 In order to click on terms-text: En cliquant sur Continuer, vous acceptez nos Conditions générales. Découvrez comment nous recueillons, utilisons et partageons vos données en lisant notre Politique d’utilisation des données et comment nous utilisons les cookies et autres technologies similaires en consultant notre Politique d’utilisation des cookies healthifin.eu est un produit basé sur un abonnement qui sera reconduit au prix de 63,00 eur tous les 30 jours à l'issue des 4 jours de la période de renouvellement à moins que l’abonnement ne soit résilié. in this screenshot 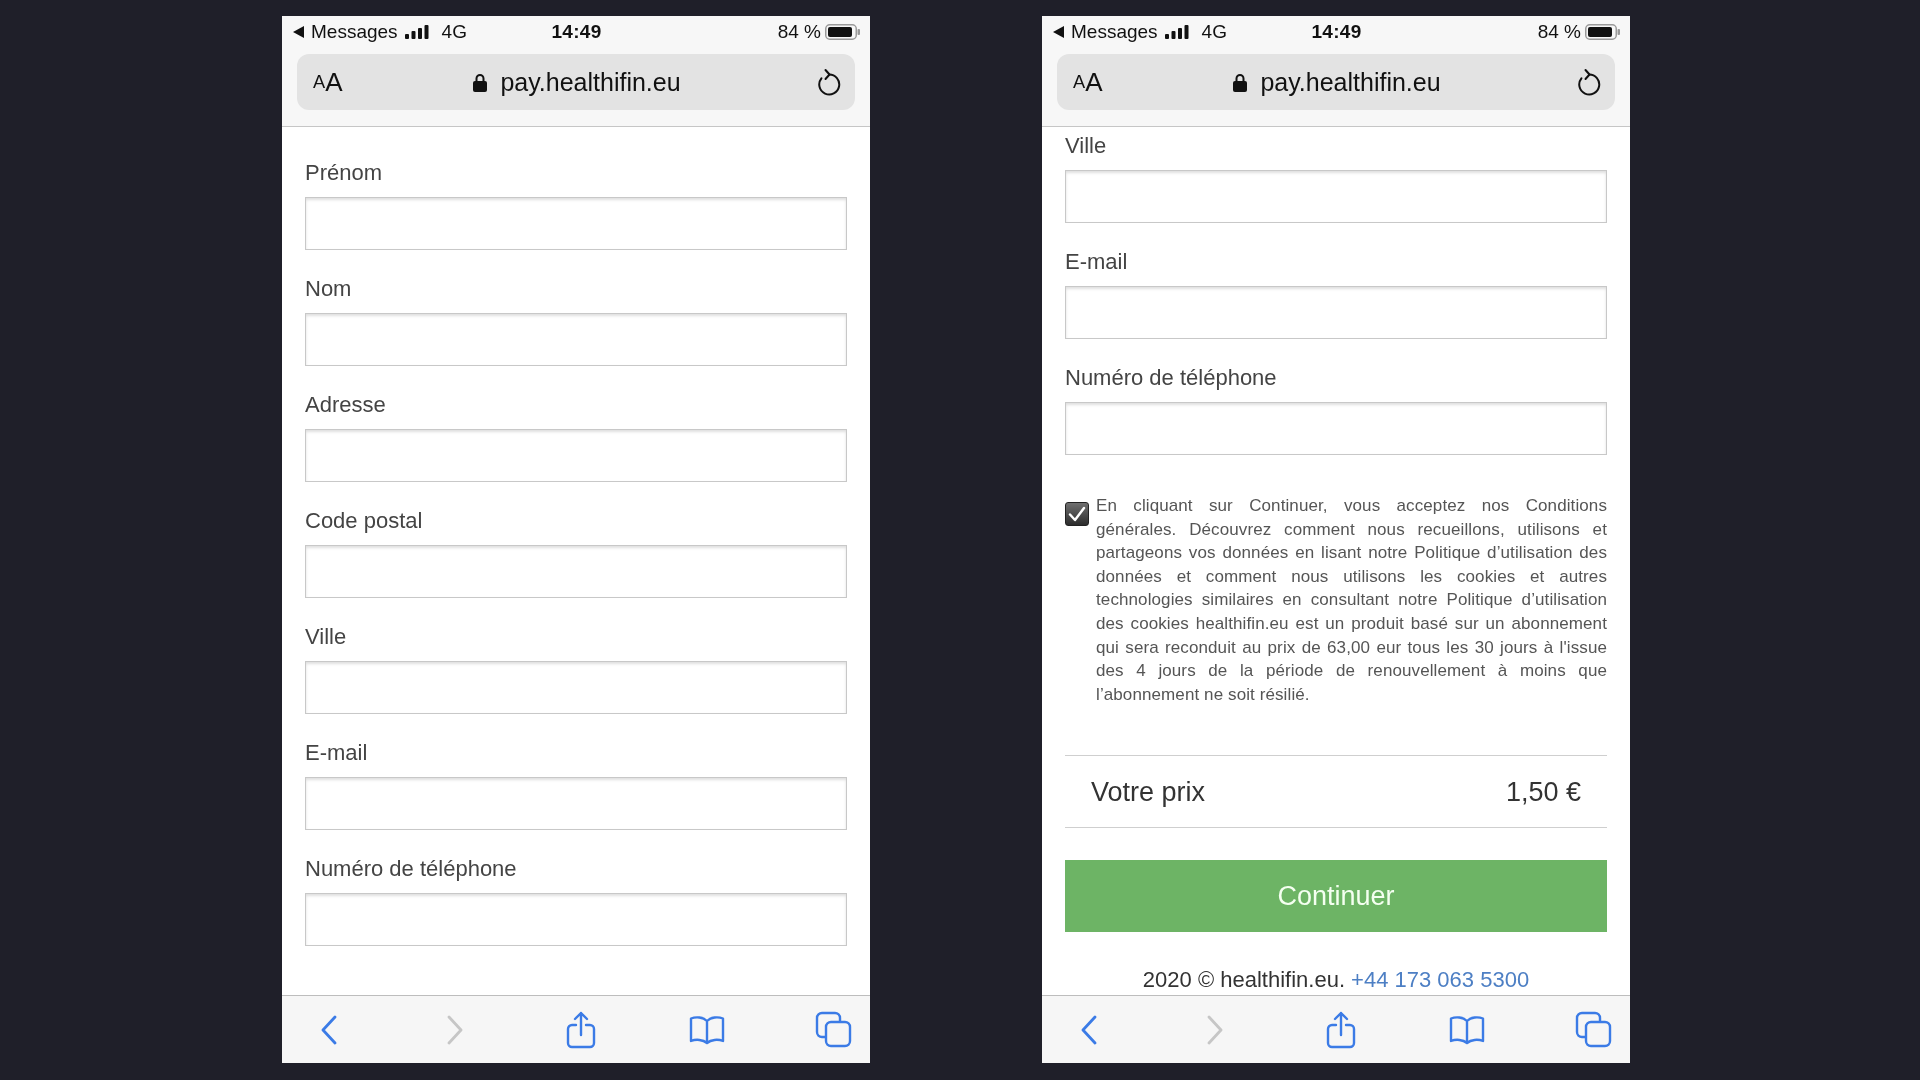, I will do `click(1351, 600)`.